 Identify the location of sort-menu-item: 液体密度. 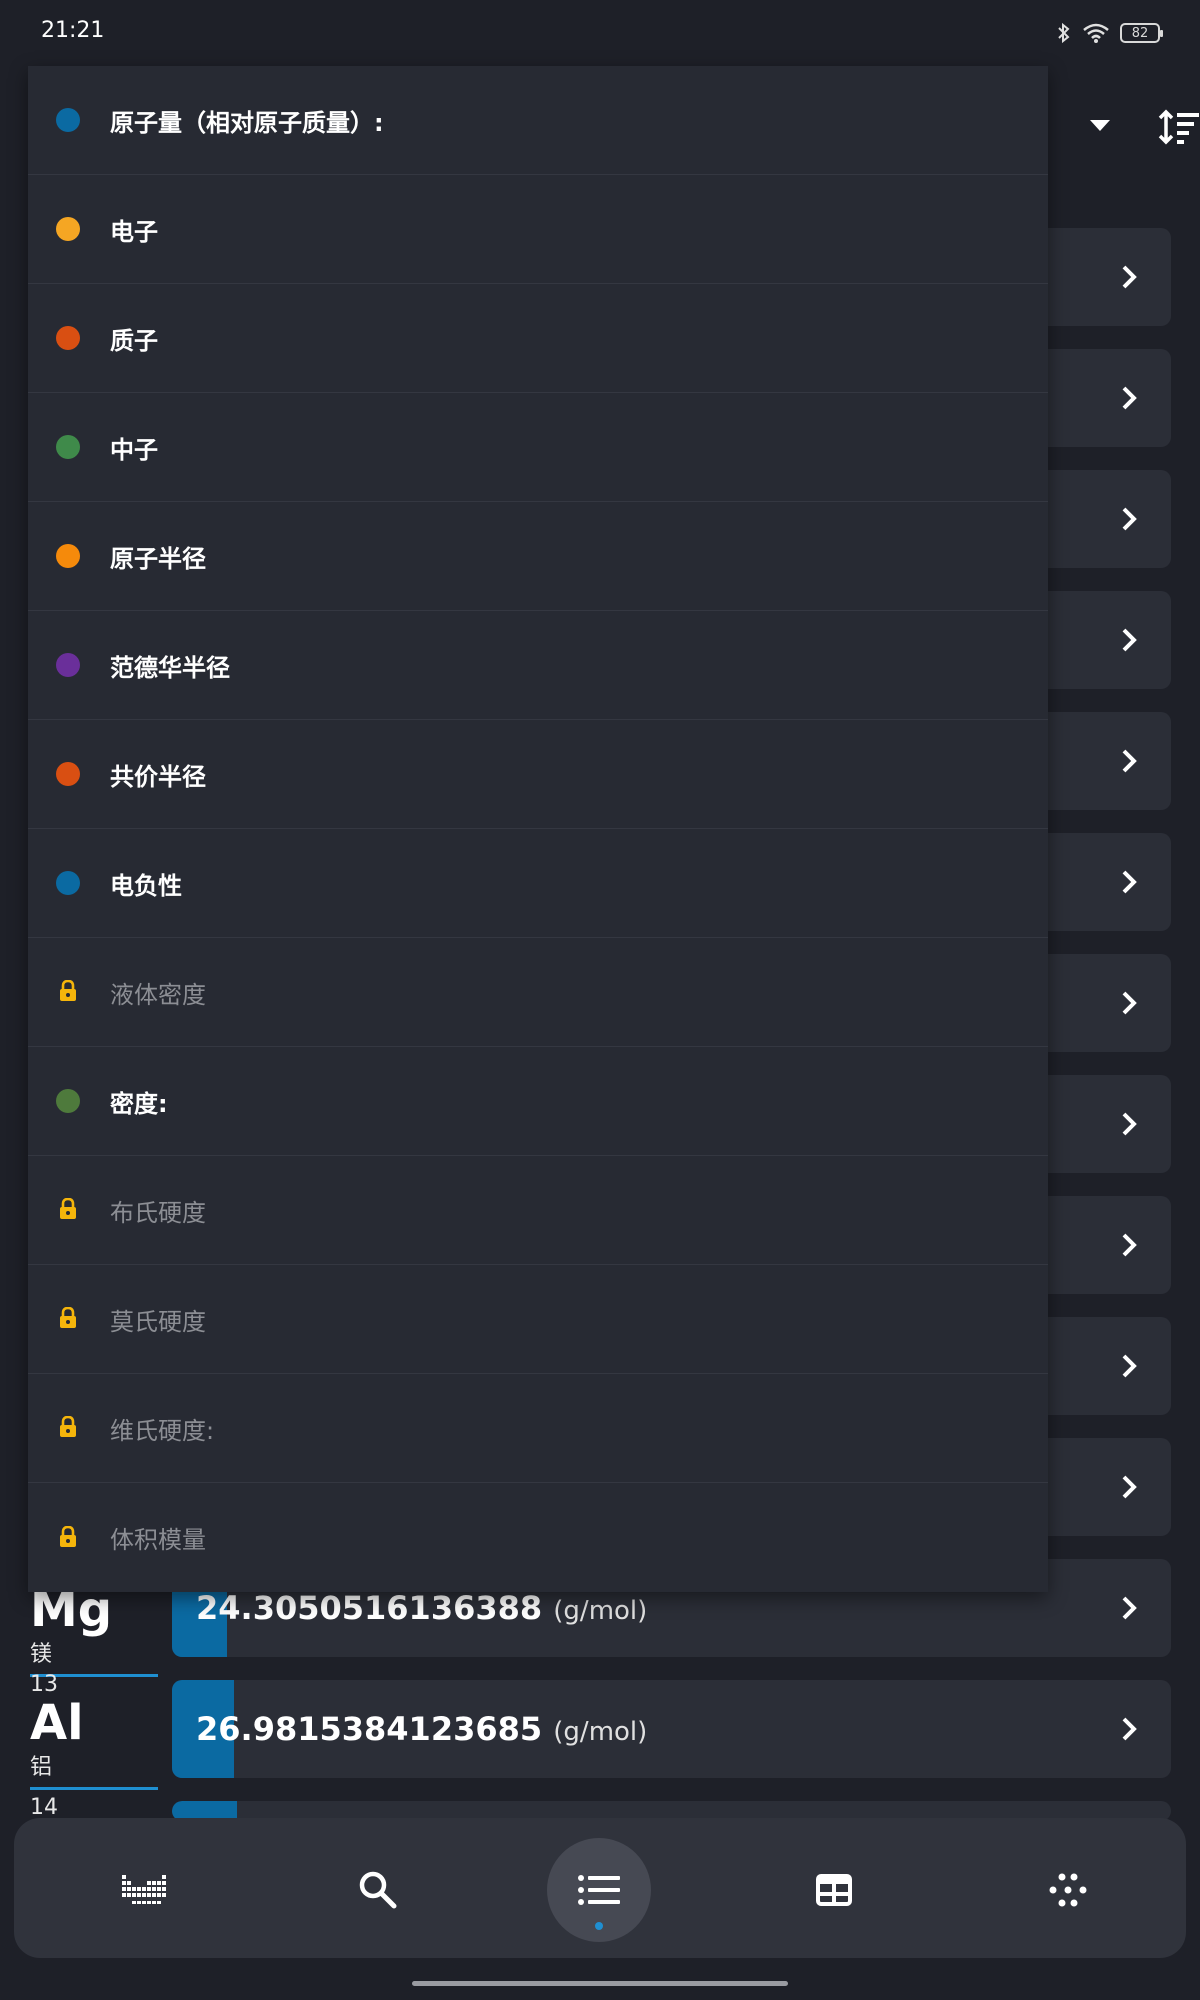
(538, 992).